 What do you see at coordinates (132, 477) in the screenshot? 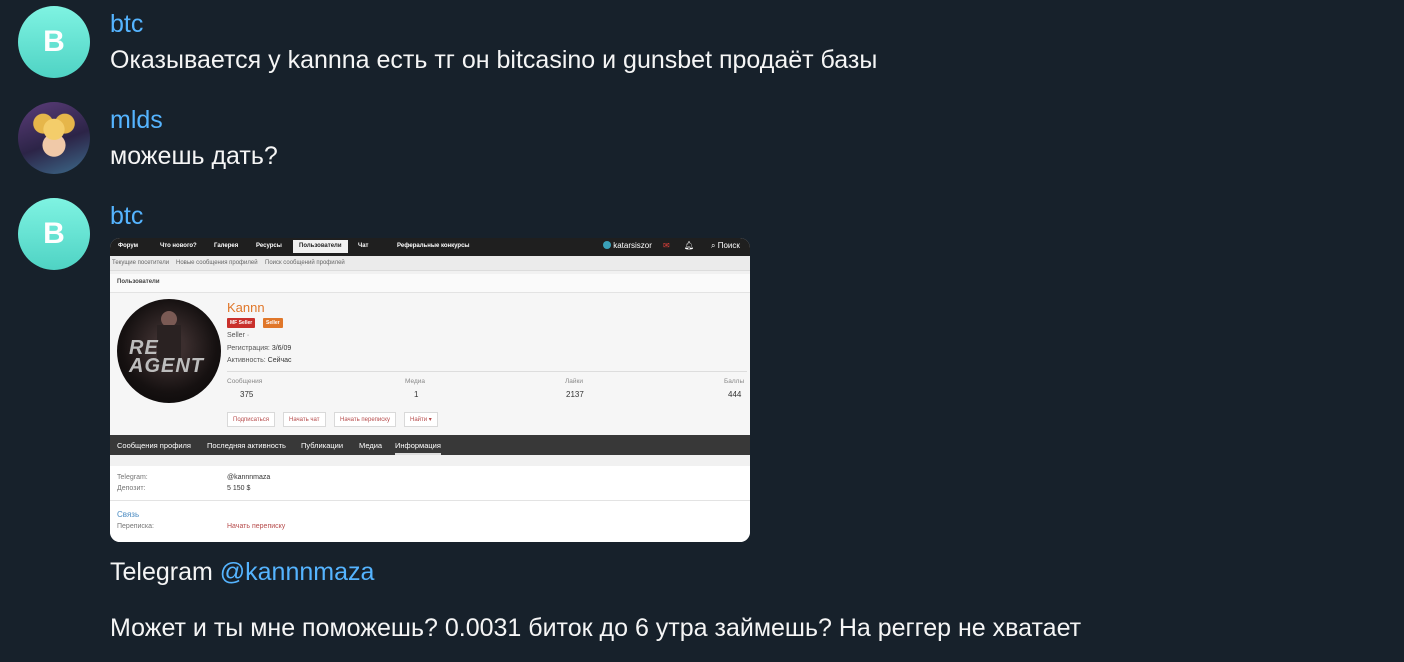
I see `info-label: Telegram:` at bounding box center [132, 477].